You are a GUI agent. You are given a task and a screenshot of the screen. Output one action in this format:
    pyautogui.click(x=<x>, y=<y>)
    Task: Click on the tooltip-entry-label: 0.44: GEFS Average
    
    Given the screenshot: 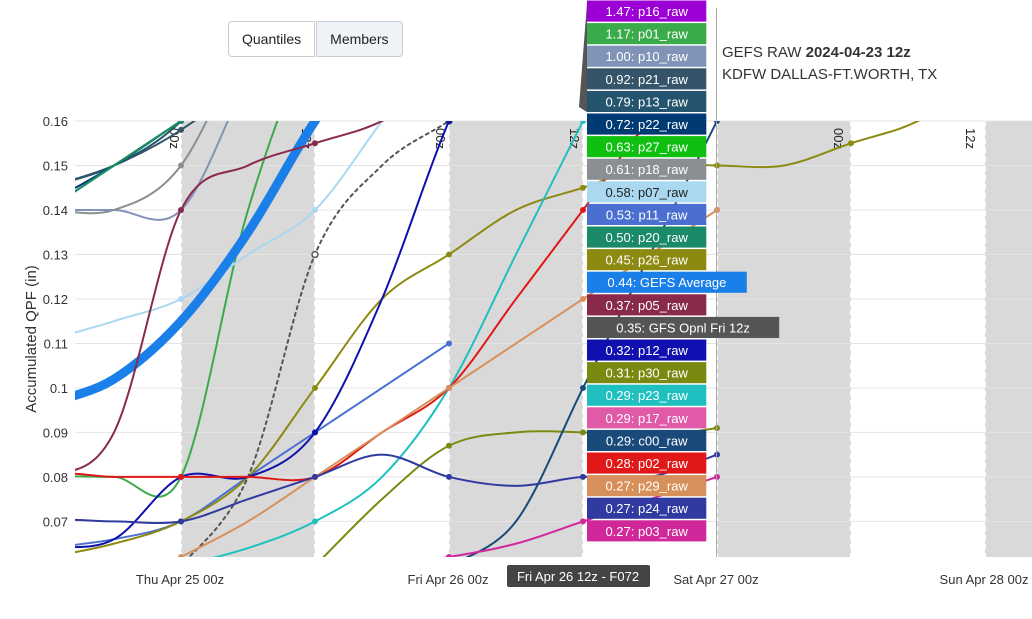 What is the action you would take?
    pyautogui.click(x=666, y=282)
    